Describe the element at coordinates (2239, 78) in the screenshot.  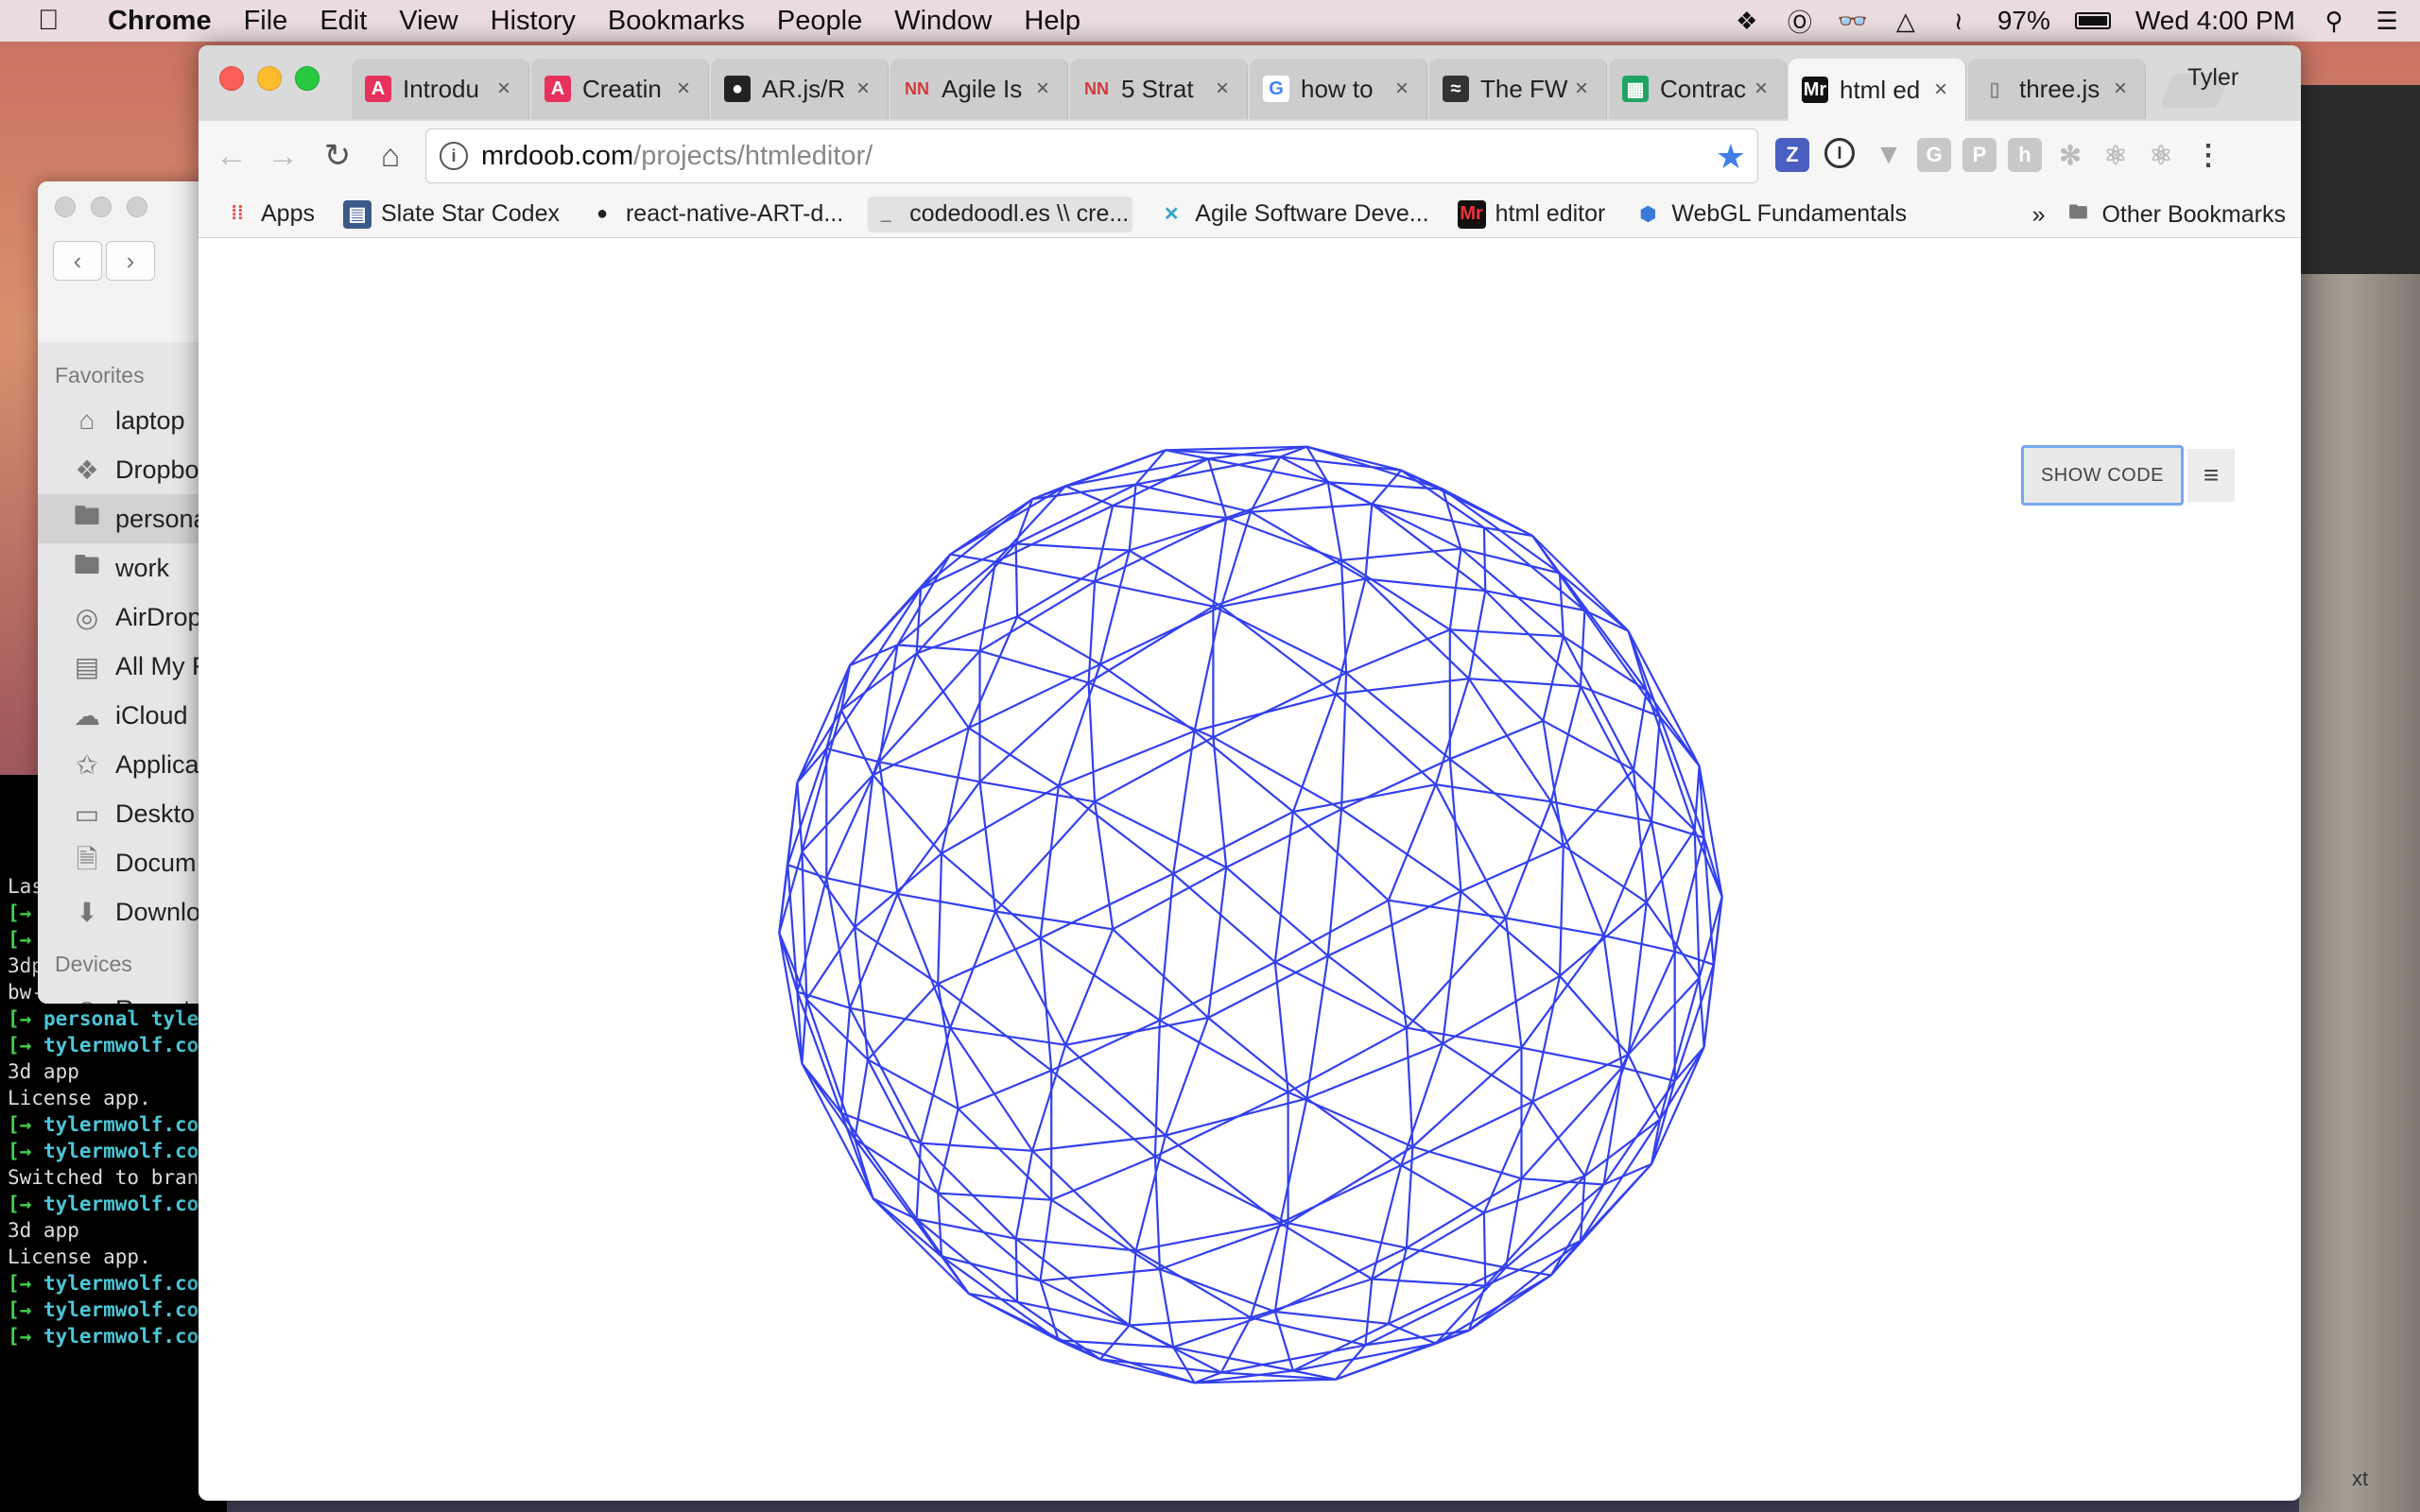
I see `profile-button: Tyler` at that location.